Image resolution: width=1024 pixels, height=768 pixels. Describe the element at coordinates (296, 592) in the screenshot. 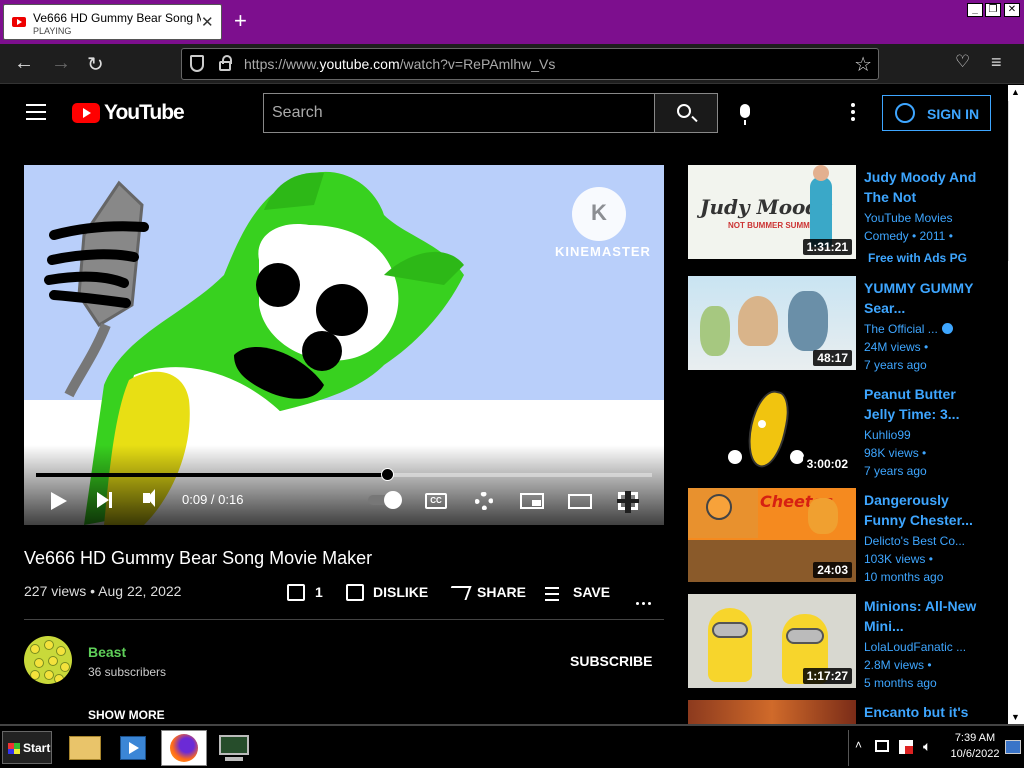

I see `thumbs-up-icon` at that location.